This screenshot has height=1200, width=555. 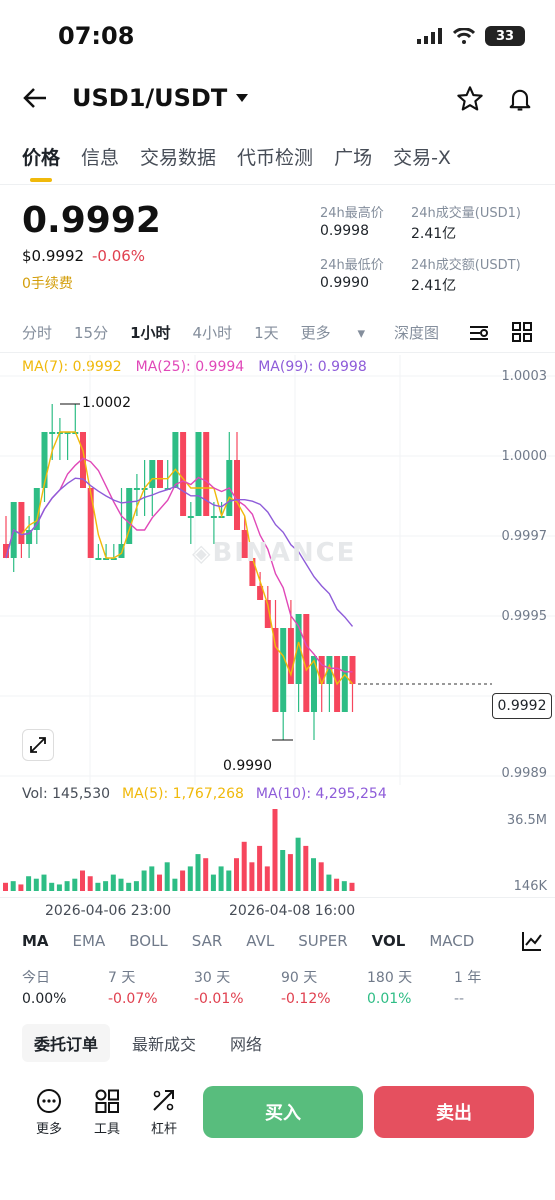 I want to click on tab-square: 广场, so click(x=353, y=156).